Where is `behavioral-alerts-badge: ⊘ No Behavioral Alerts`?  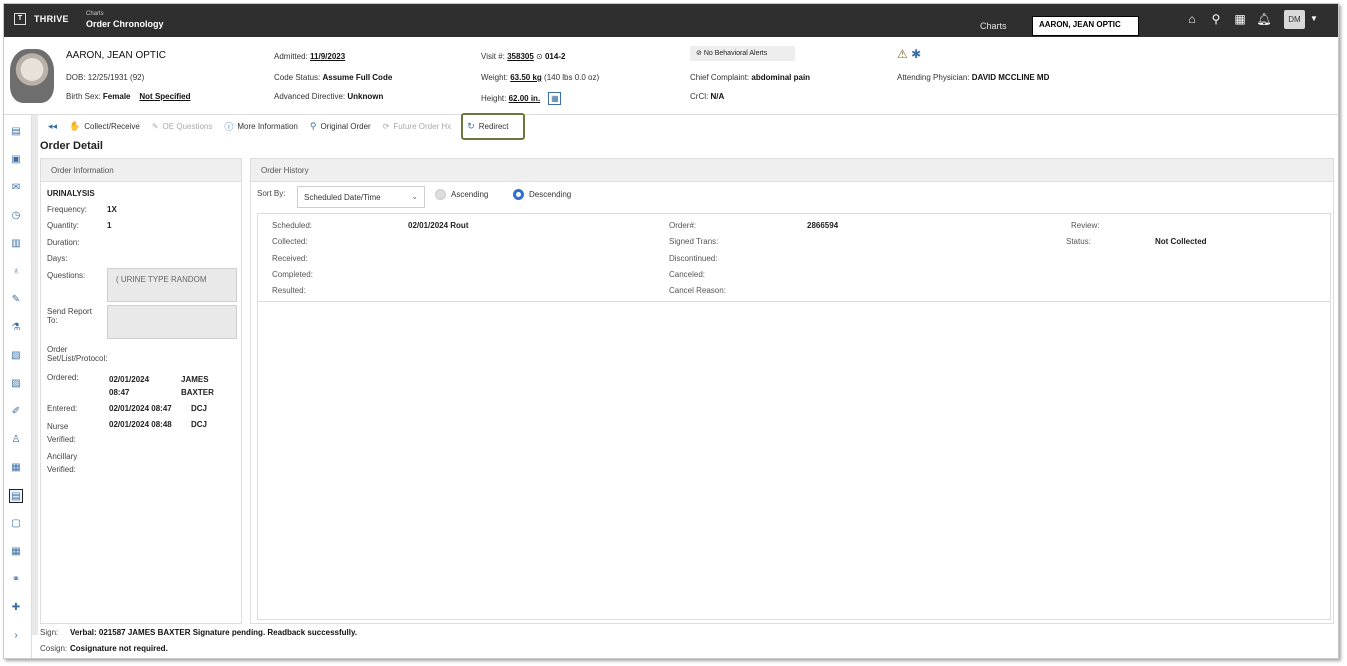
behavioral-alerts-badge: ⊘ No Behavioral Alerts is located at coordinates (742, 53).